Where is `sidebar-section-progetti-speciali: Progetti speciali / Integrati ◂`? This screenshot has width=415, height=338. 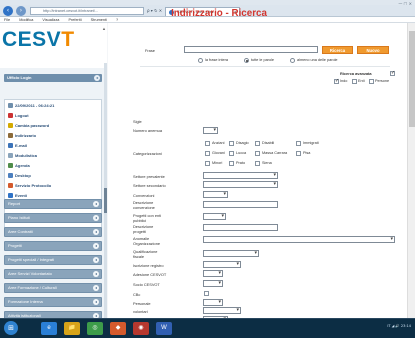
sidebar-section-progetti-speciali: Progetti speciali / Integrati ◂ is located at coordinates (53, 260).